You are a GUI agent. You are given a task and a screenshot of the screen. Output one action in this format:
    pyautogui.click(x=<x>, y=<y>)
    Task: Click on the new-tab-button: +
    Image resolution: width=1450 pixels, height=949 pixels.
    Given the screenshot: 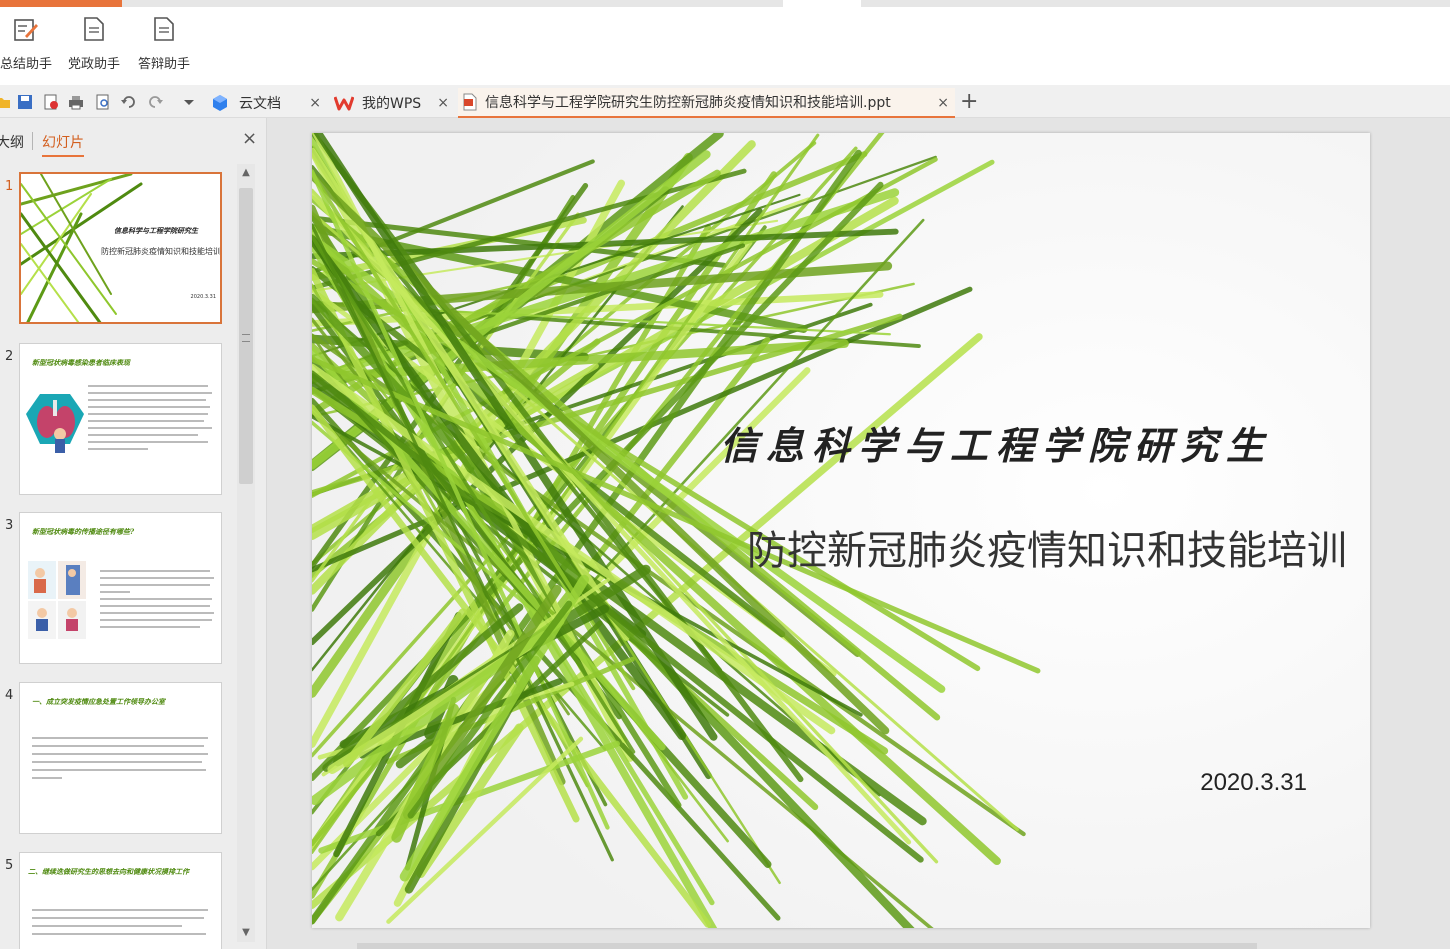 What is the action you would take?
    pyautogui.click(x=969, y=101)
    